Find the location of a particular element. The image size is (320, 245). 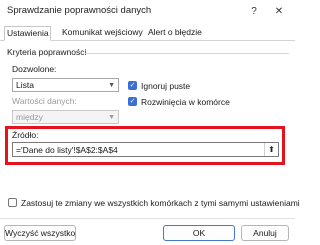

help-icon: ? is located at coordinates (254, 11).